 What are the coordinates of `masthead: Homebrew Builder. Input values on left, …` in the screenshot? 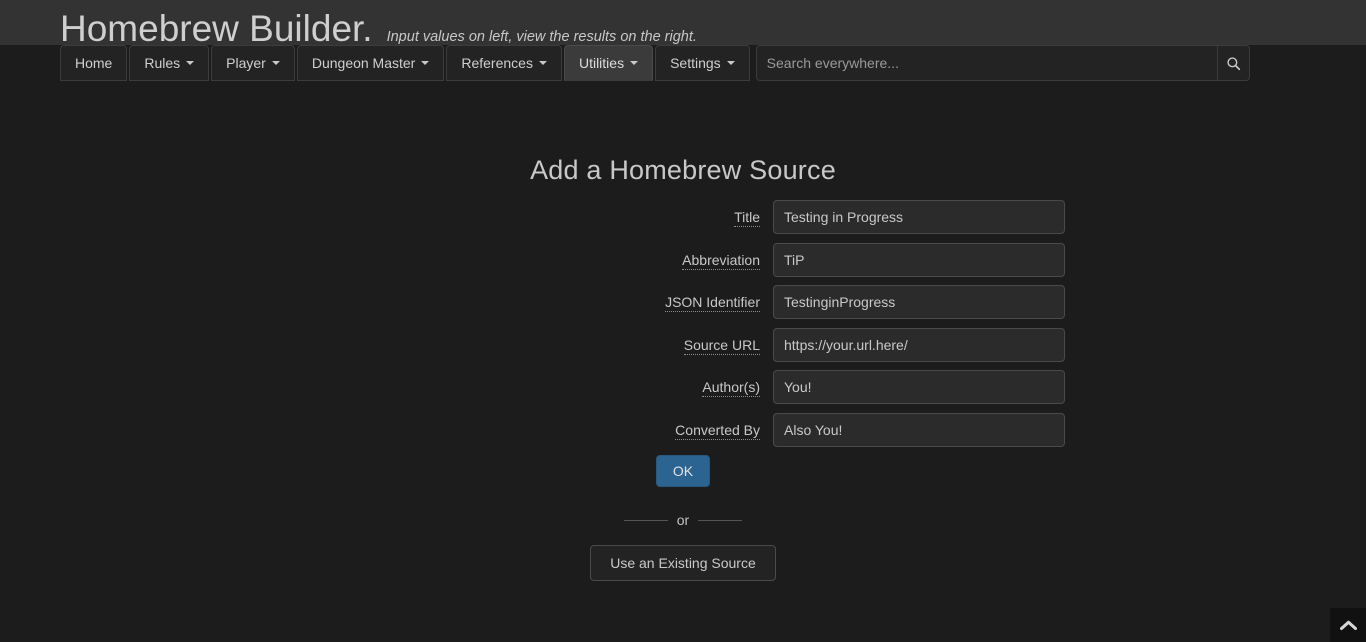 It's located at (683, 23).